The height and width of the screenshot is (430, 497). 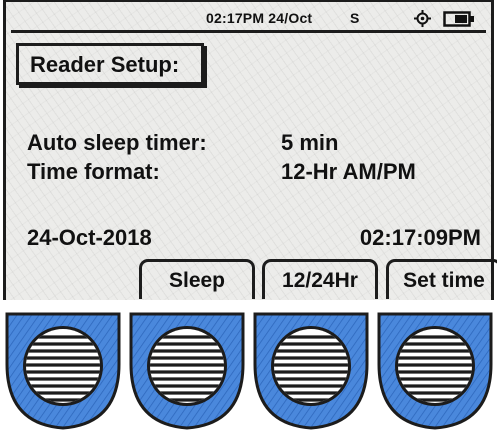 What do you see at coordinates (348, 171) in the screenshot?
I see `time-format-value: 12-Hr AM/PM` at bounding box center [348, 171].